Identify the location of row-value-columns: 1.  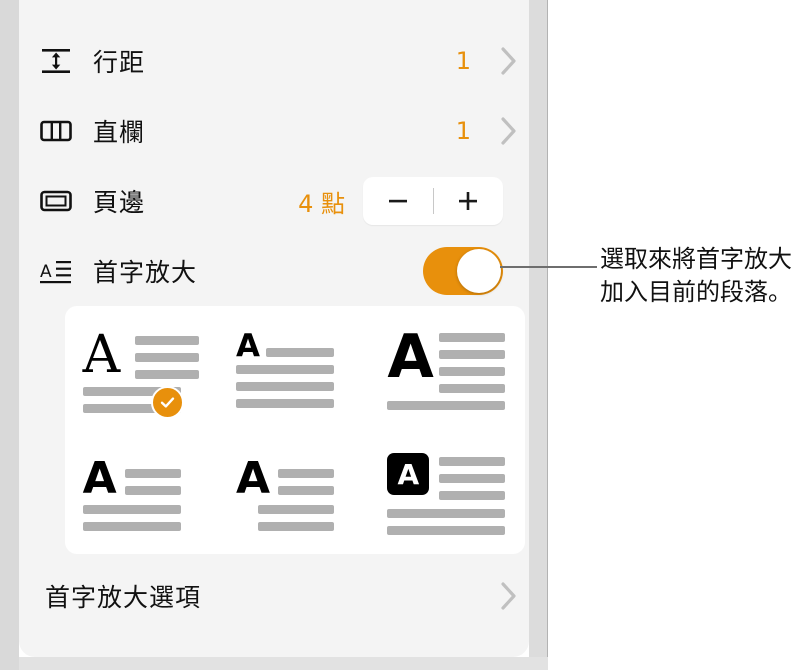
(463, 131).